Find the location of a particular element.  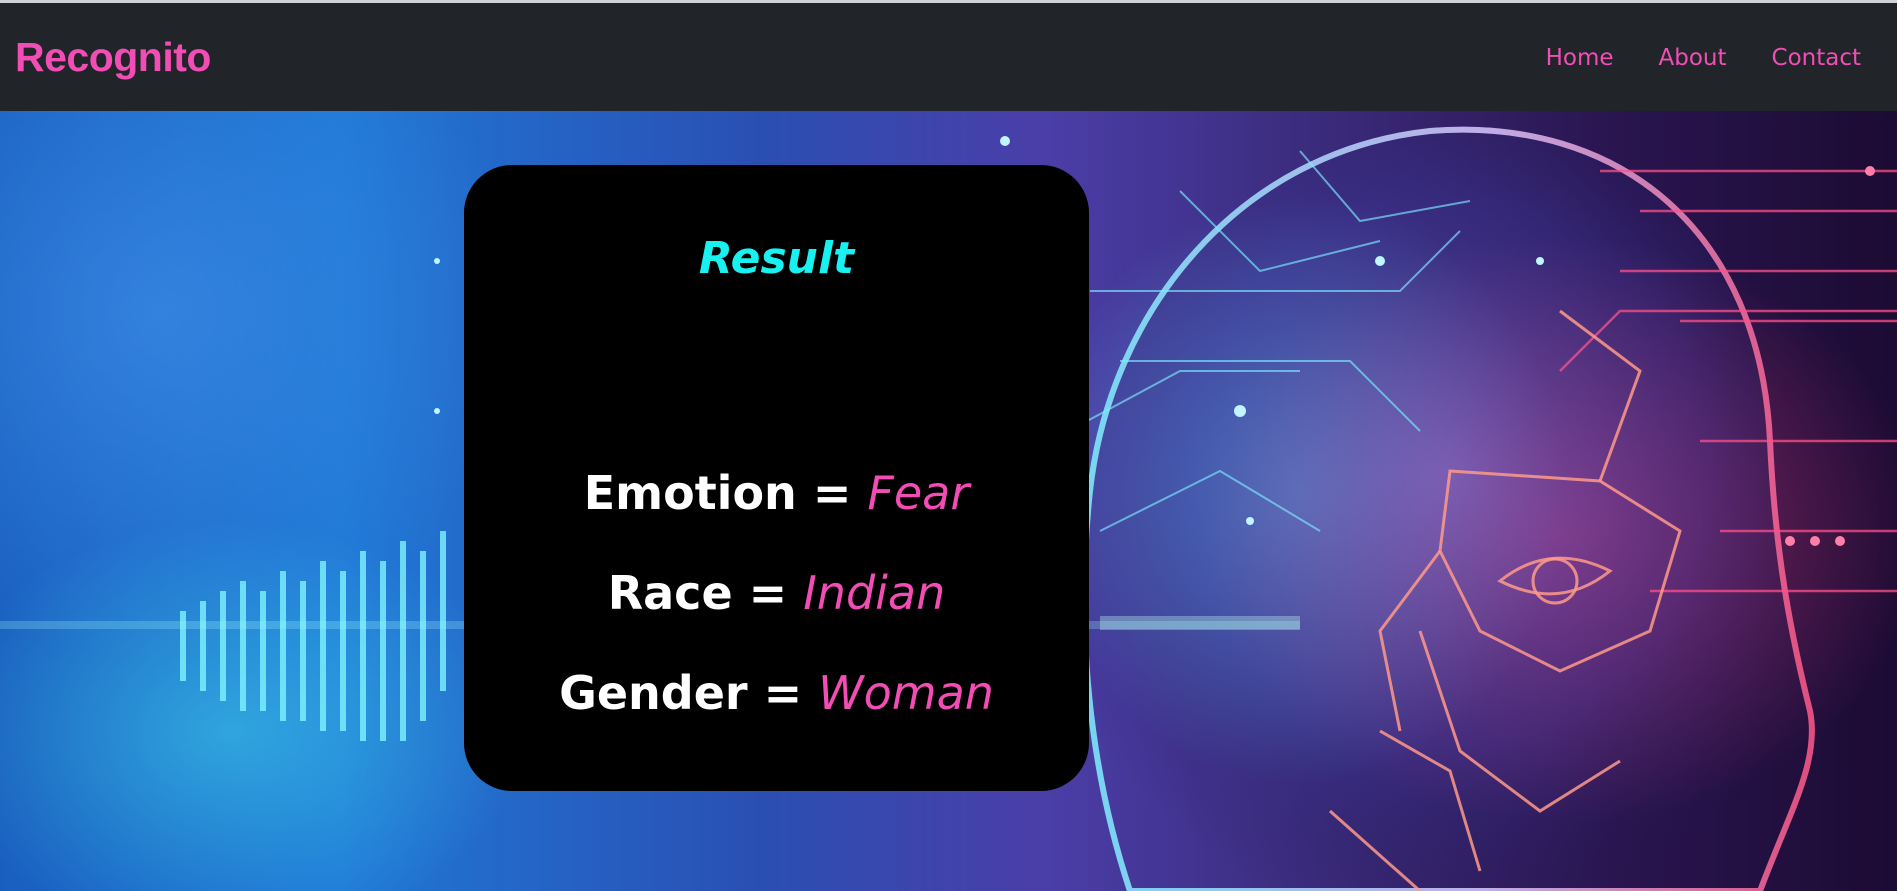

nav-links: Home About Contact is located at coordinates (1703, 58).